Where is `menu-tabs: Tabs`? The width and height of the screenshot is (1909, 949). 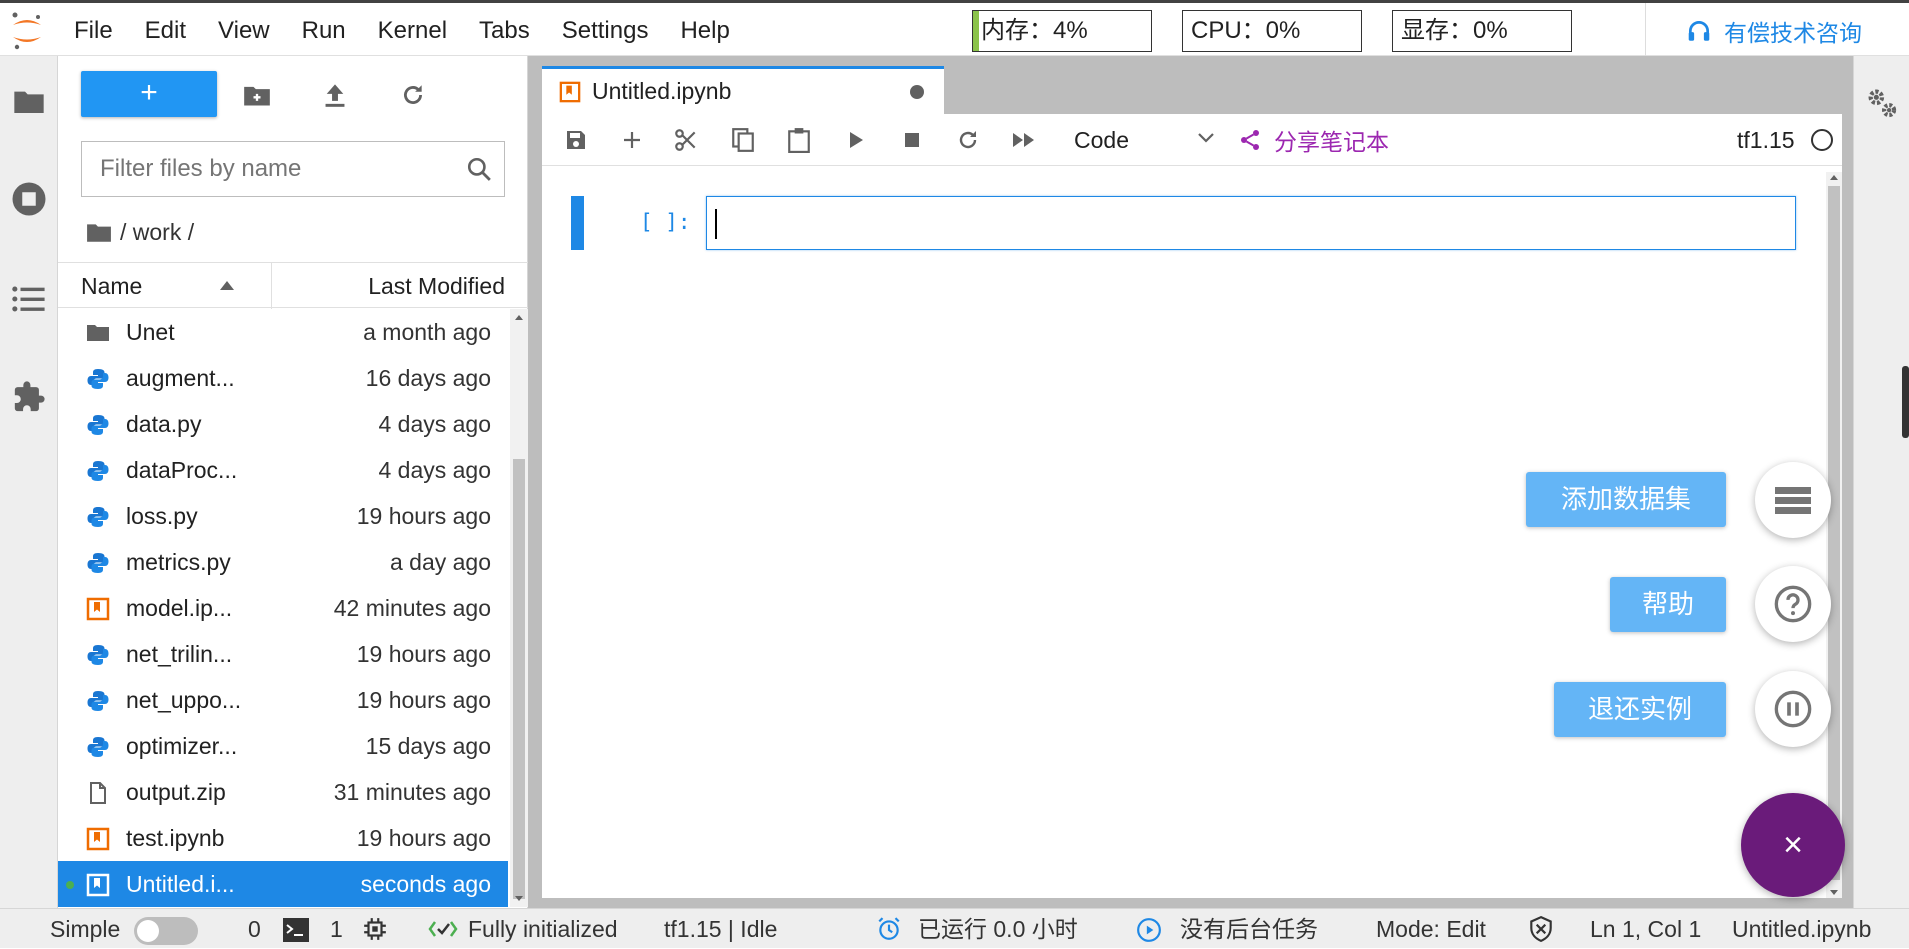 menu-tabs: Tabs is located at coordinates (504, 31).